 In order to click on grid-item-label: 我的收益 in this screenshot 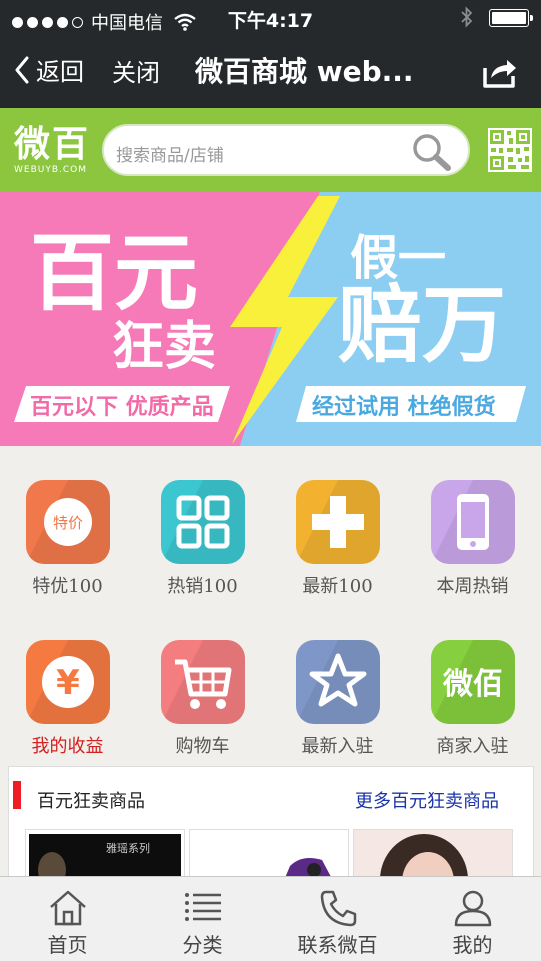, I will do `click(67, 746)`.